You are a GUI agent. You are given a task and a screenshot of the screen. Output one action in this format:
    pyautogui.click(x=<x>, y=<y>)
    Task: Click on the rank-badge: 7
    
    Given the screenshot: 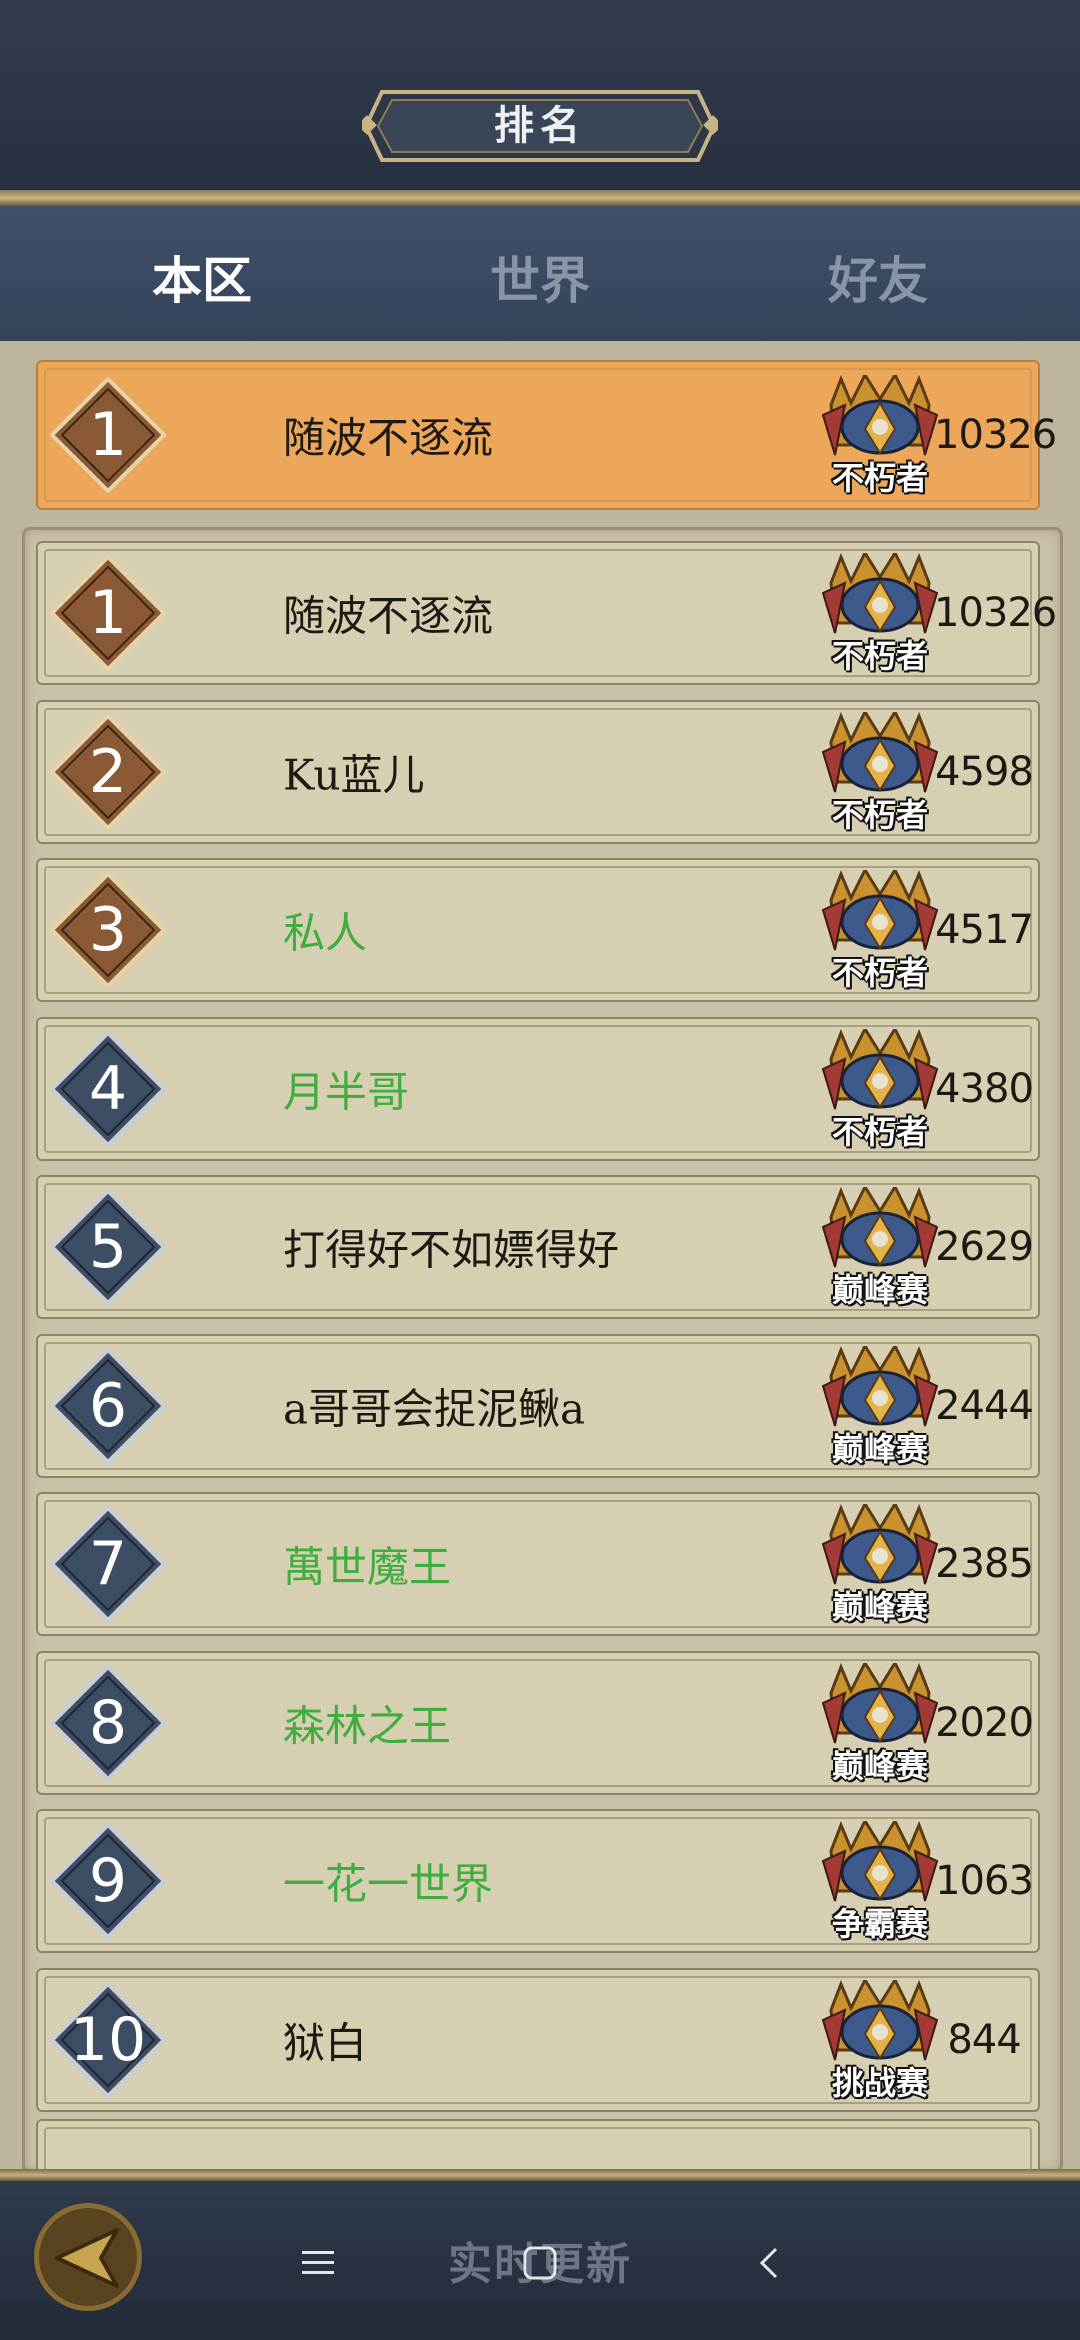 What is the action you would take?
    pyautogui.click(x=108, y=1564)
    